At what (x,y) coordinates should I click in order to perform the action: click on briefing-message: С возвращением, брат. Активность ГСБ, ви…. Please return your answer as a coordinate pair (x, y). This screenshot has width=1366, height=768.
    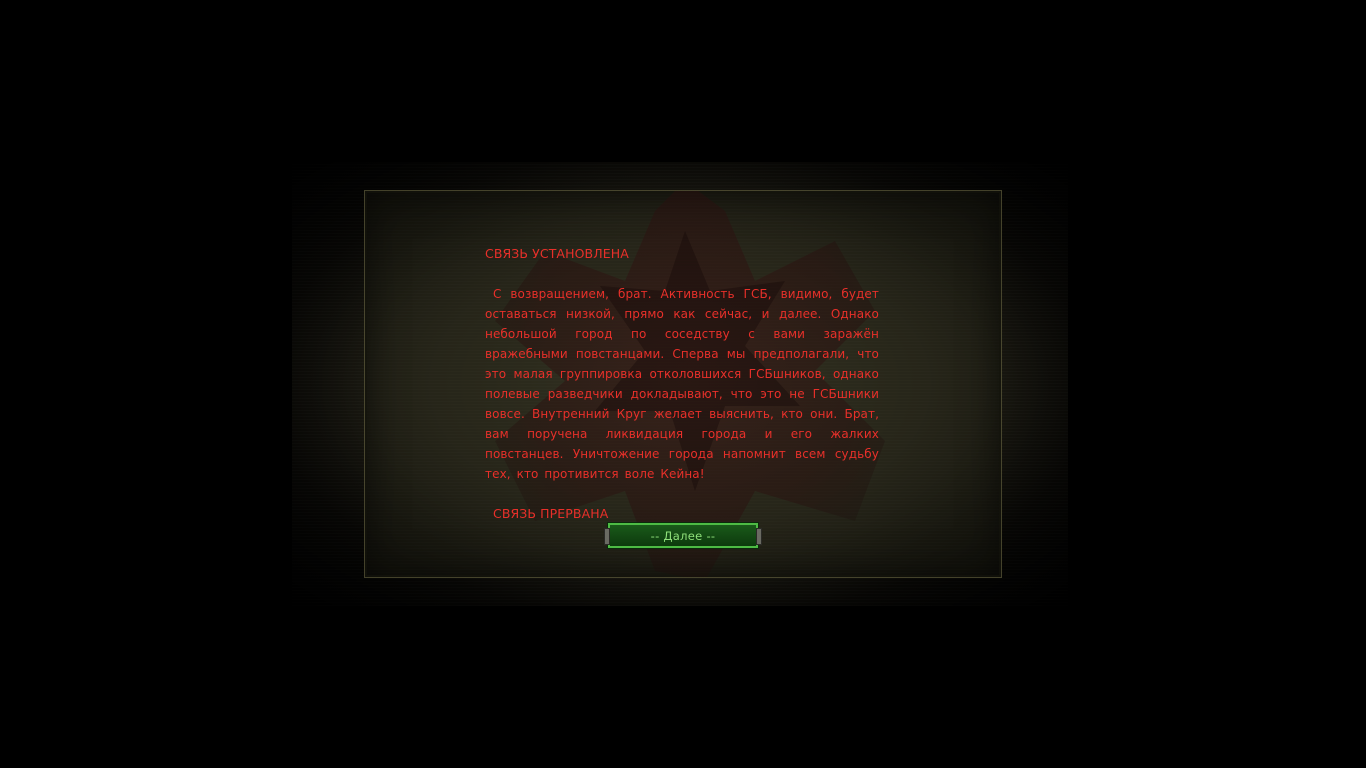
    Looking at the image, I should click on (682, 384).